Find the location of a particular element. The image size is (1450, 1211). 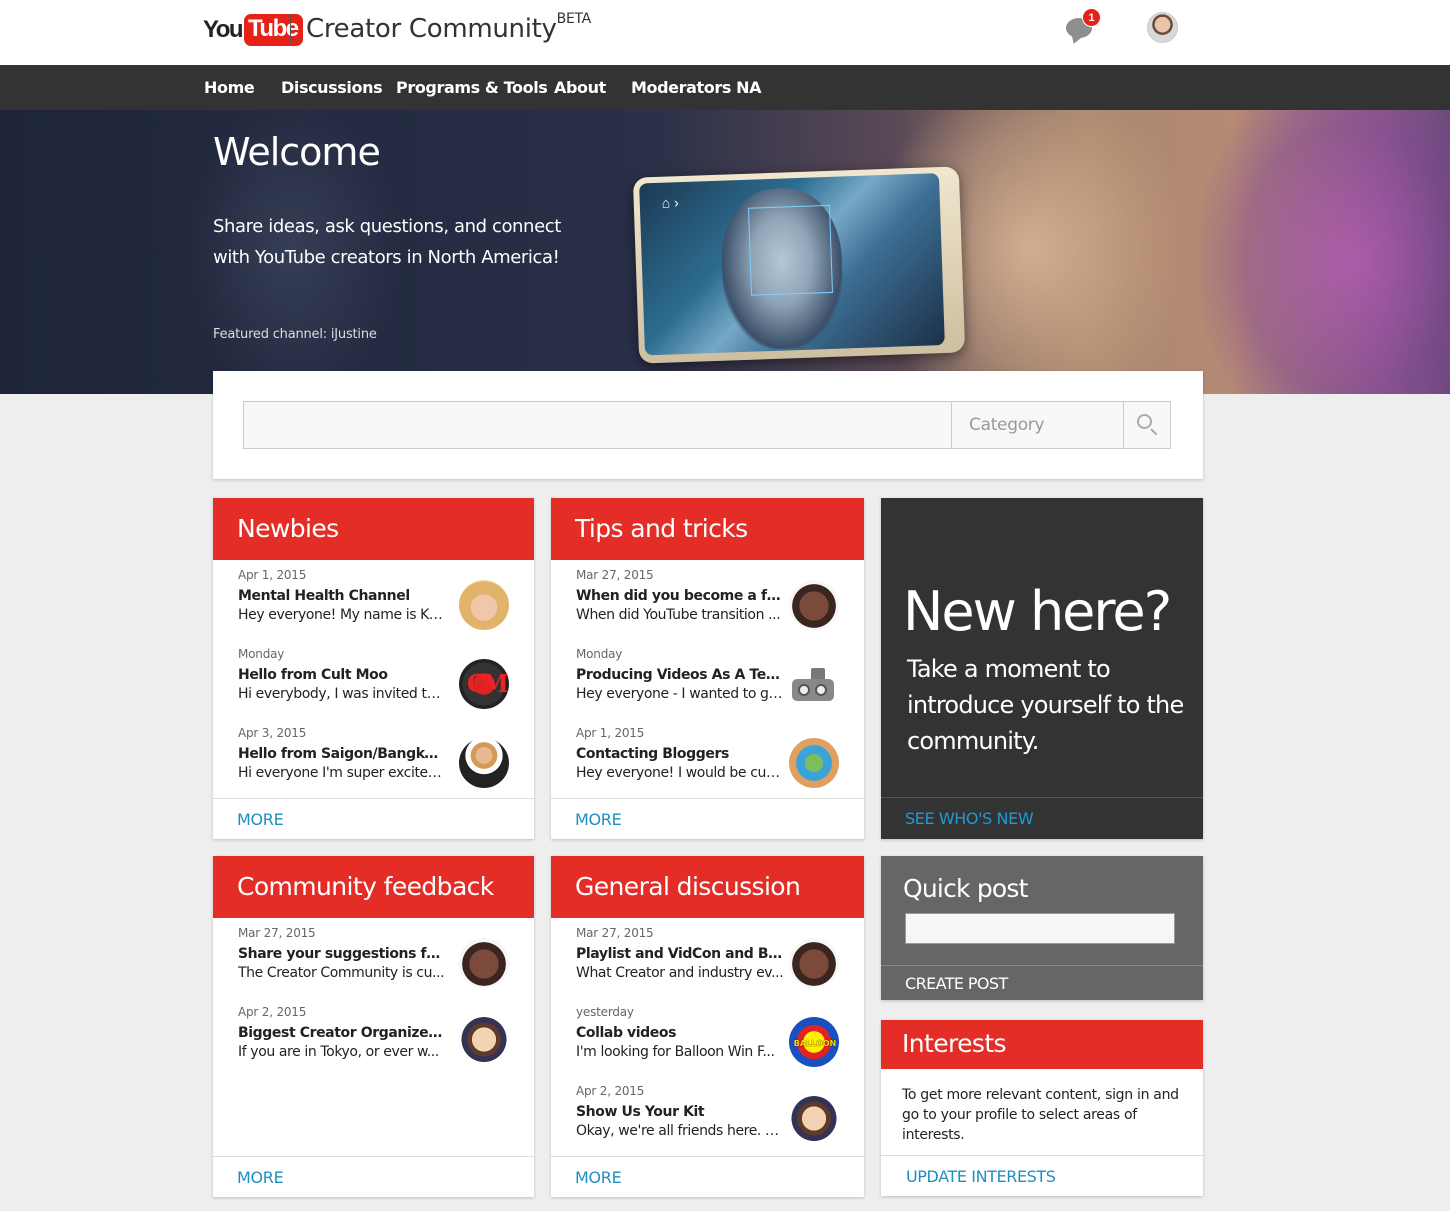

card-title: General discussion is located at coordinates (707, 887).